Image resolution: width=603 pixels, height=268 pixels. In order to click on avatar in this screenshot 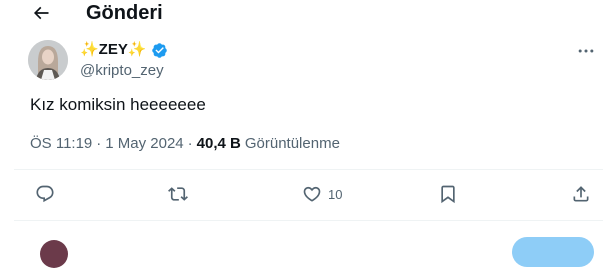, I will do `click(48, 60)`.